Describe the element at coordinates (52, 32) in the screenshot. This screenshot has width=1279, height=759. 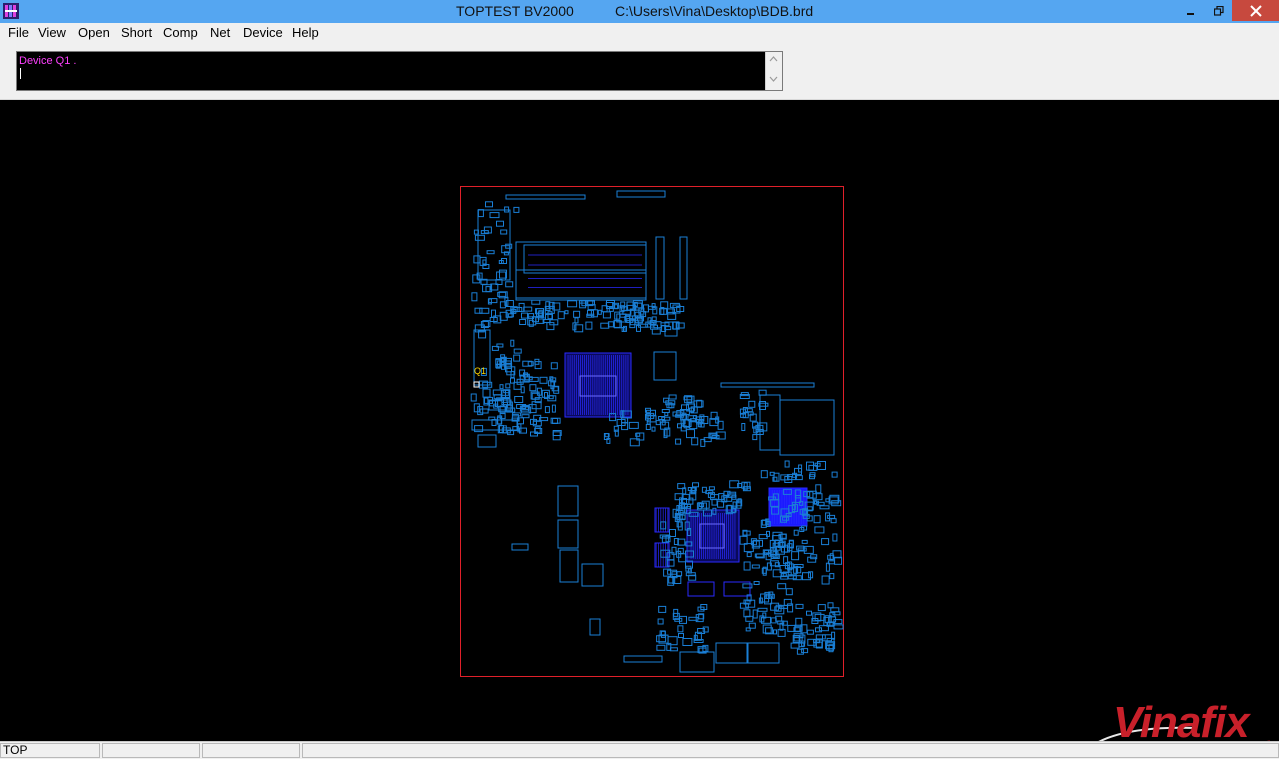
I see `menu-view: View` at that location.